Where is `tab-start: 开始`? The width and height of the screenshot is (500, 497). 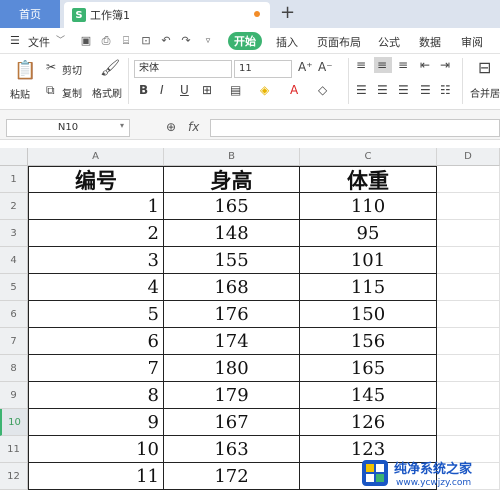 tab-start: 开始 is located at coordinates (245, 41).